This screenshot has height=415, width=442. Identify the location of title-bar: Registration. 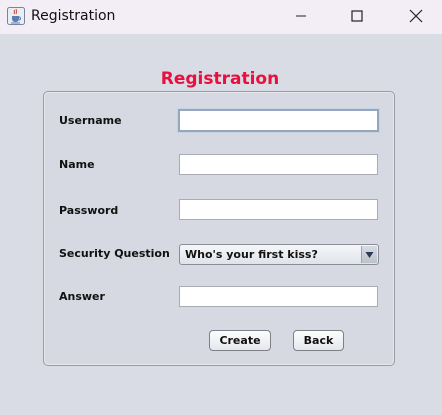
(221, 17).